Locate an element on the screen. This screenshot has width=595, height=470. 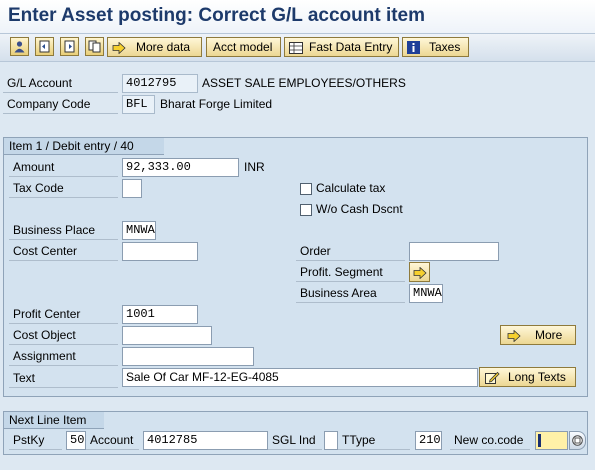
new-cocode-field is located at coordinates (551, 440).